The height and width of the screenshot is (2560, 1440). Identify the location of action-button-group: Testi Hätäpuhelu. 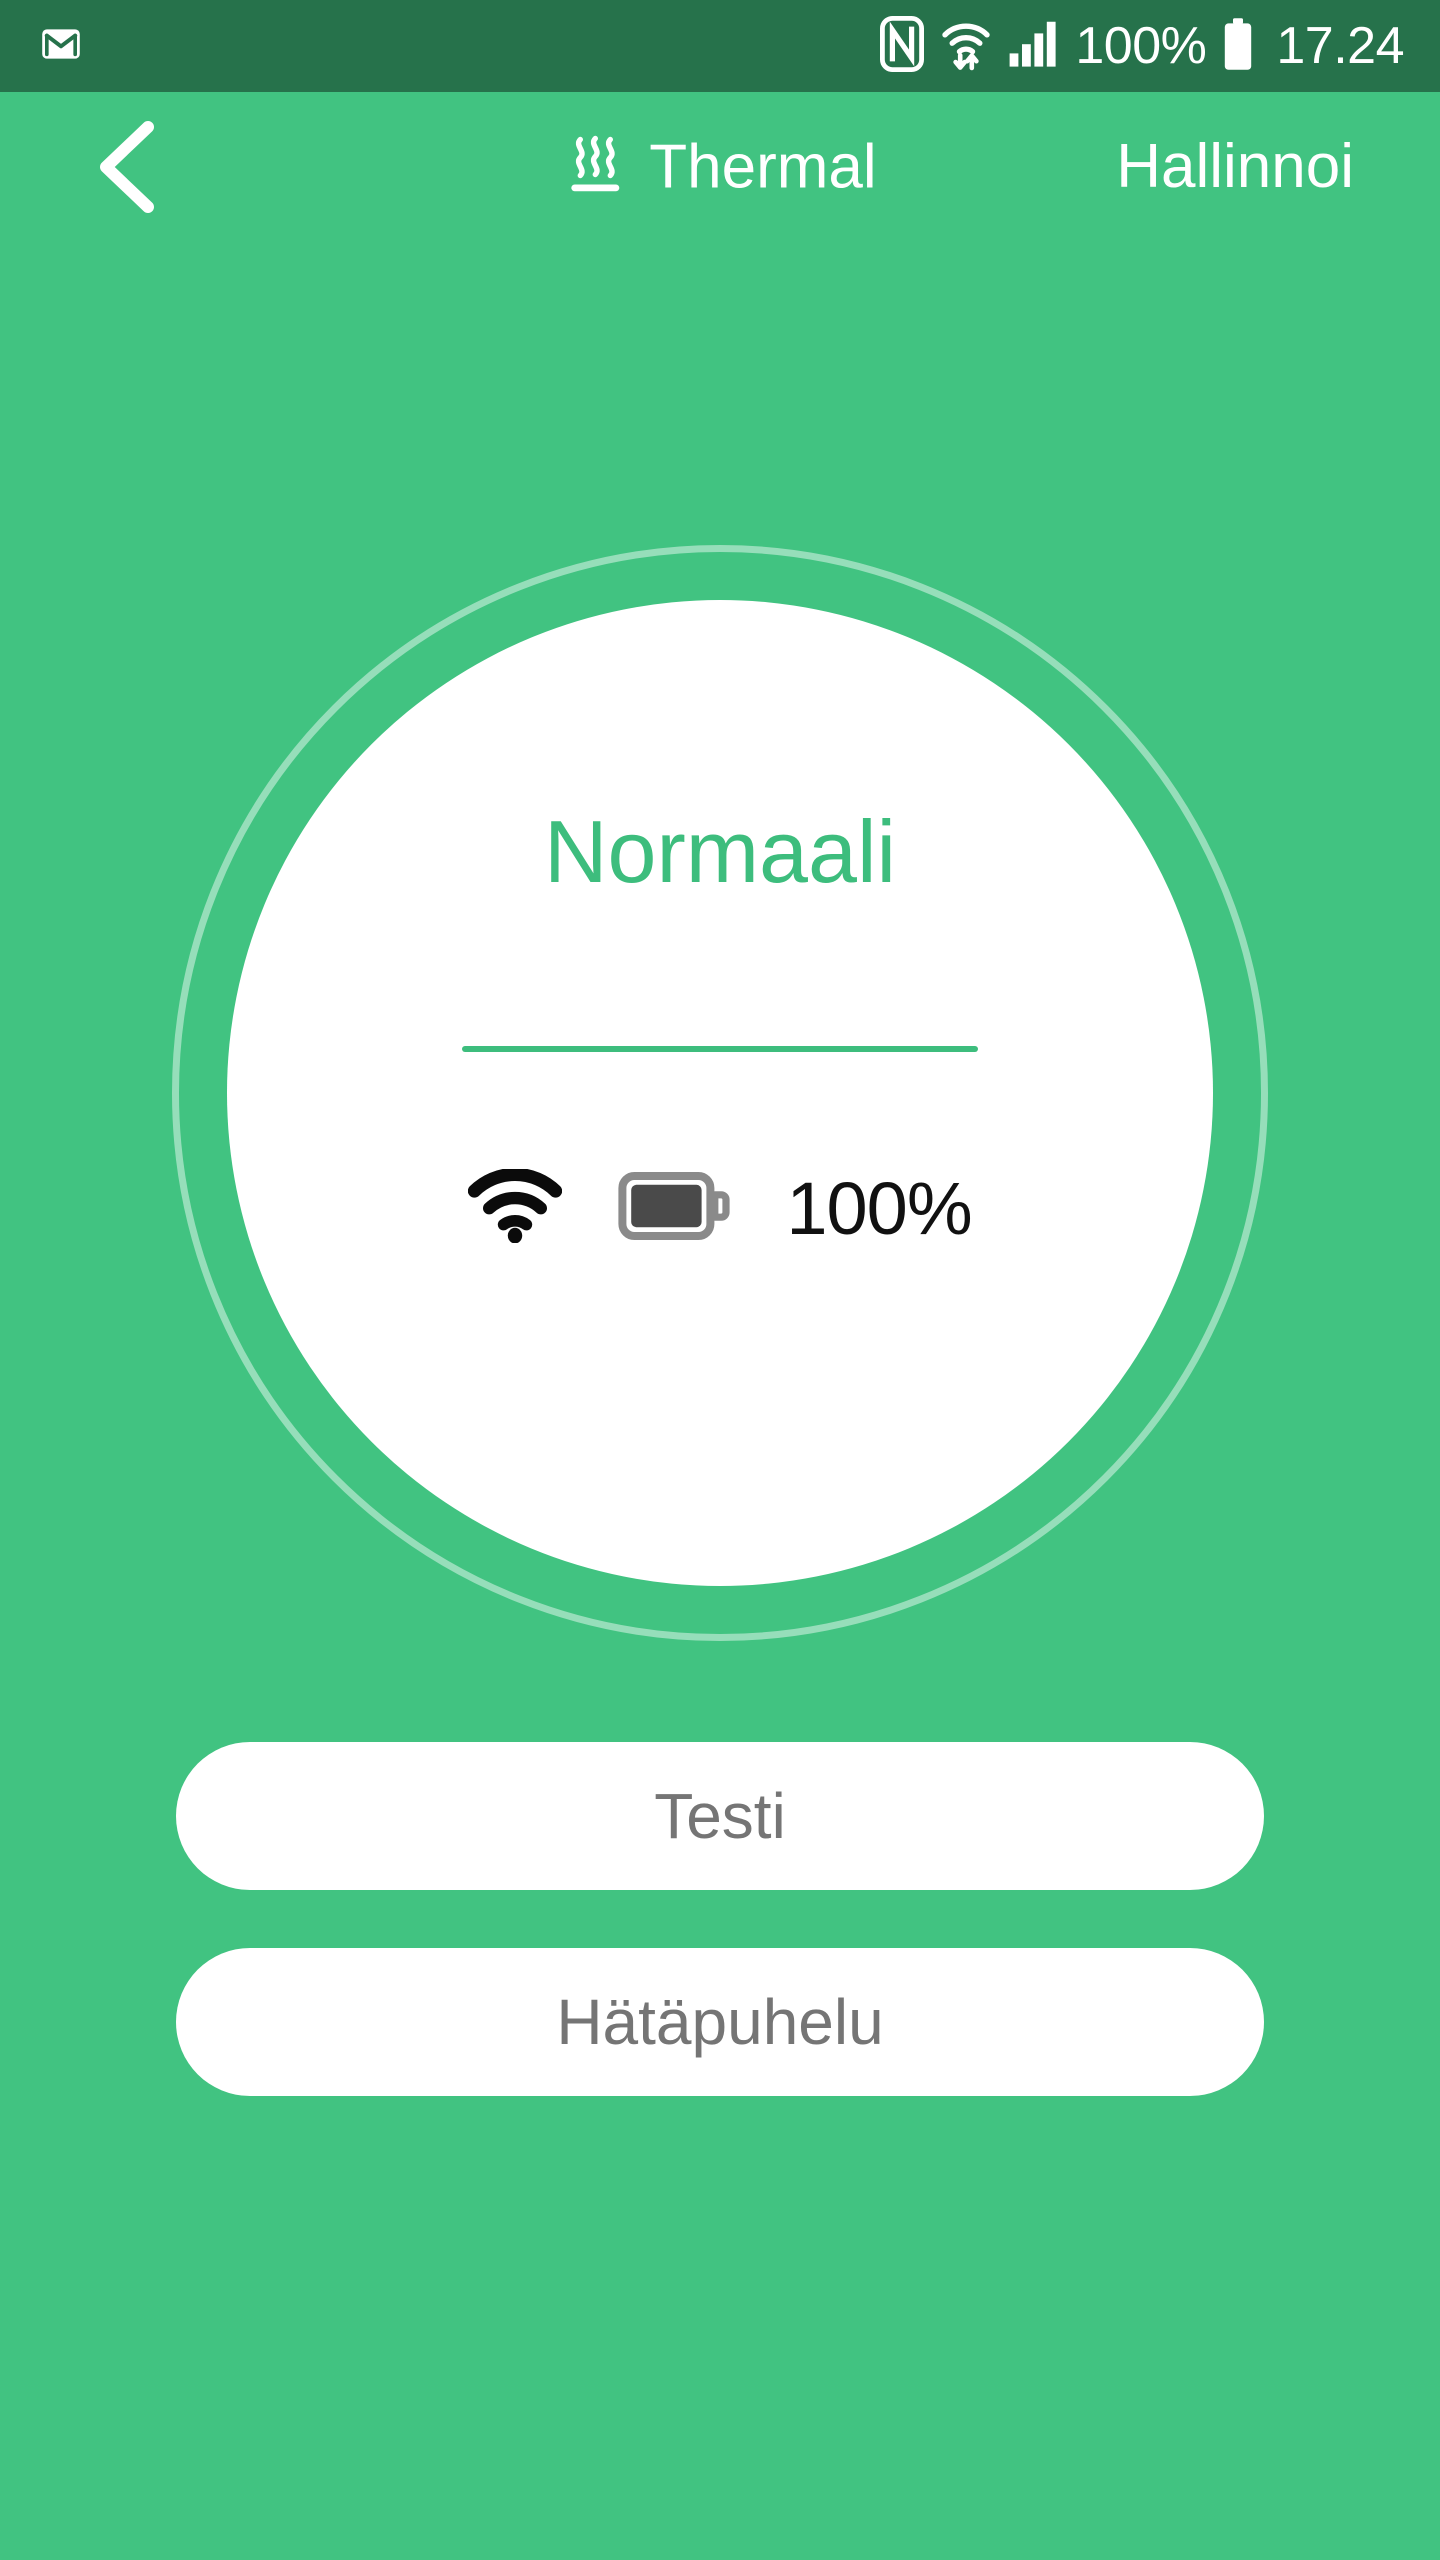
(720, 1919).